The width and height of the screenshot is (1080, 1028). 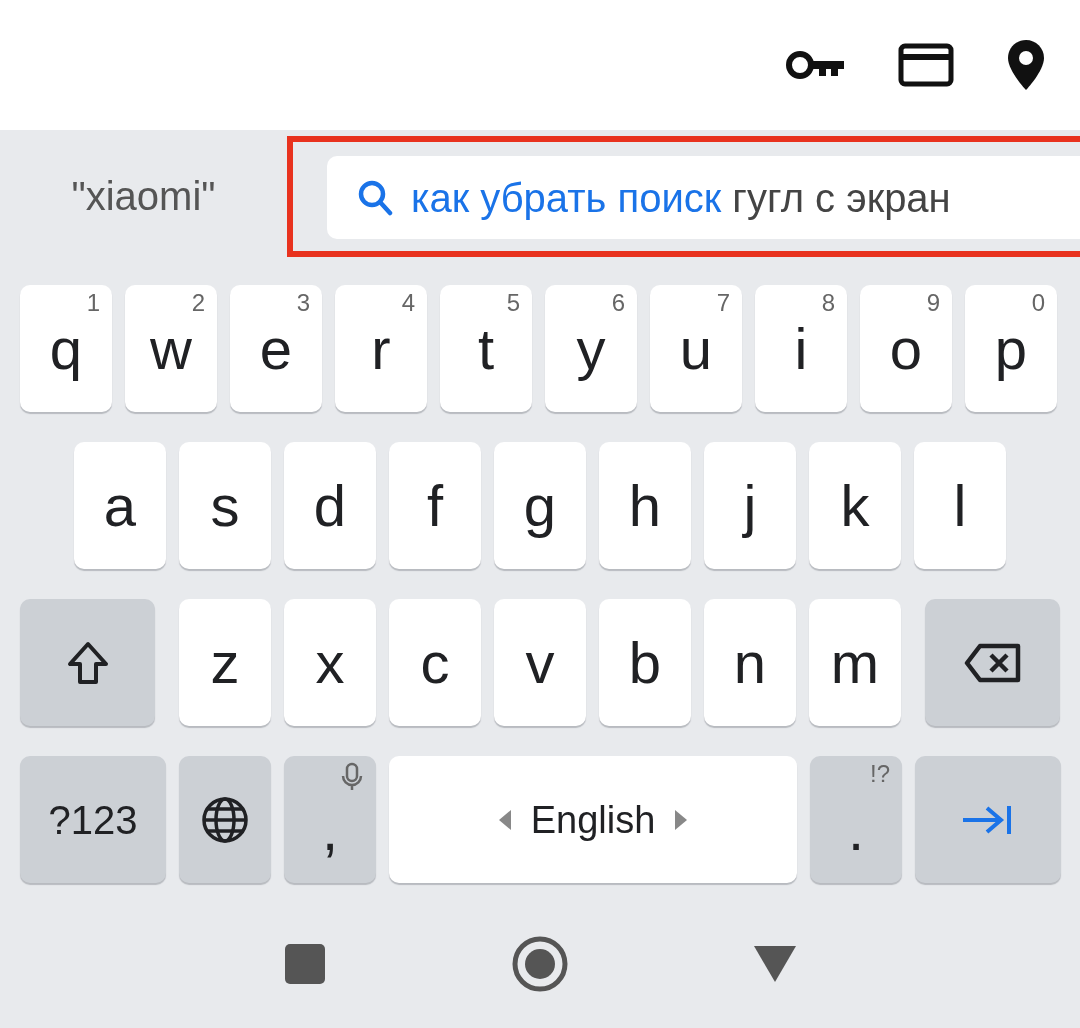 I want to click on globe-icon, so click(x=225, y=819).